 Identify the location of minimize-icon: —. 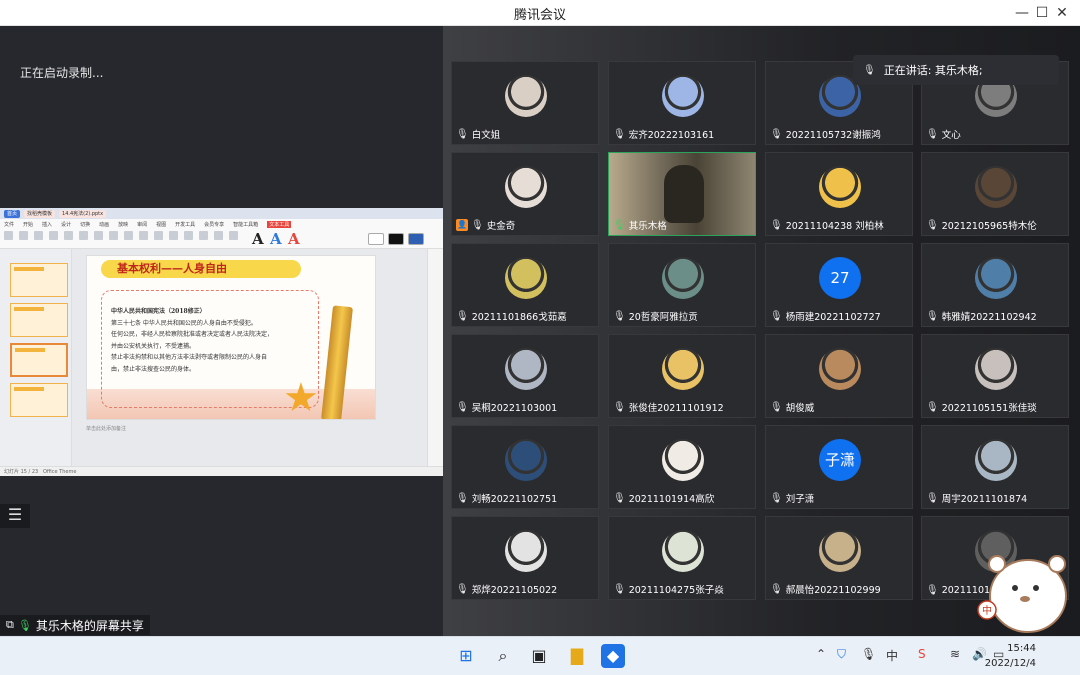
(1022, 13).